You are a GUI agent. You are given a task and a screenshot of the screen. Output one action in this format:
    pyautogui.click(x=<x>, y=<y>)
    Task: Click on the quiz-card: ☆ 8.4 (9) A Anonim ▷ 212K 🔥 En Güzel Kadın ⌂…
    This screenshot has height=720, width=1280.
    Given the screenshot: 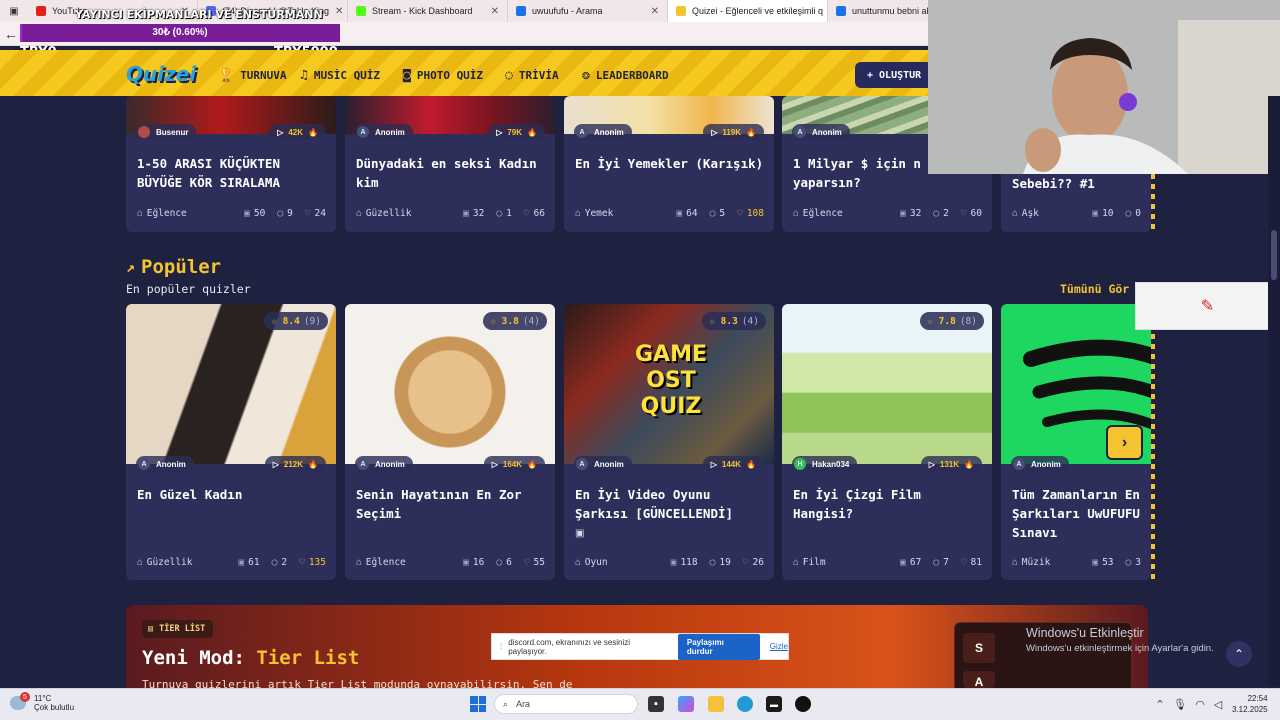 What is the action you would take?
    pyautogui.click(x=231, y=442)
    